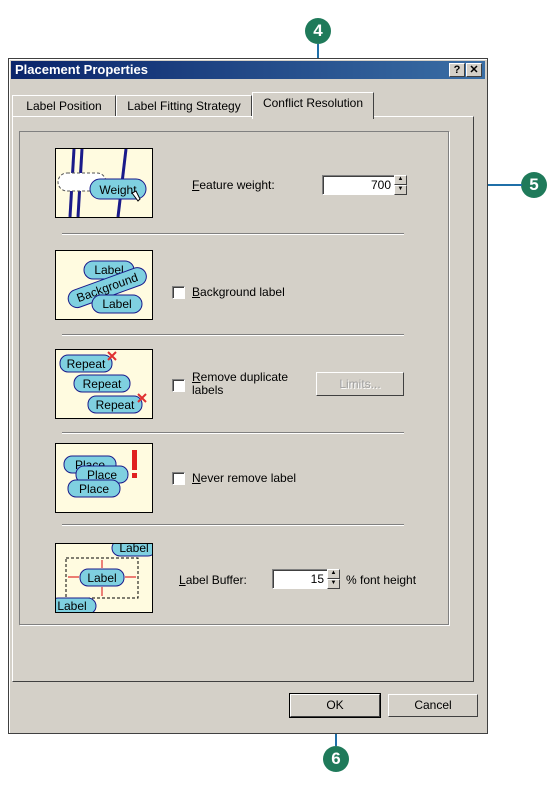 Image resolution: width=547 pixels, height=801 pixels. Describe the element at coordinates (534, 185) in the screenshot. I see `callout-5: 5` at that location.